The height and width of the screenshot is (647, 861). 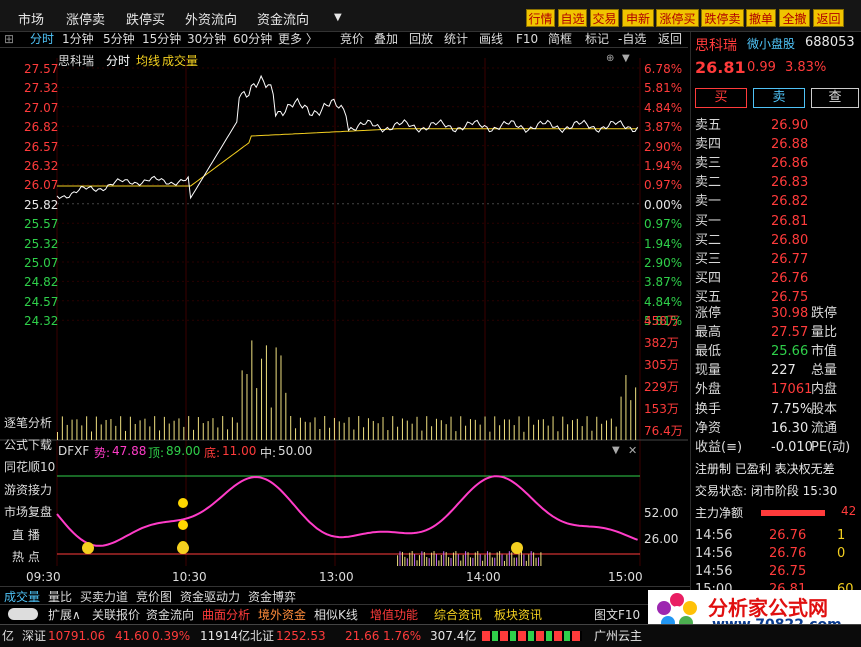 What do you see at coordinates (771, 43) in the screenshot?
I see `stock-tag: 微小盘股` at bounding box center [771, 43].